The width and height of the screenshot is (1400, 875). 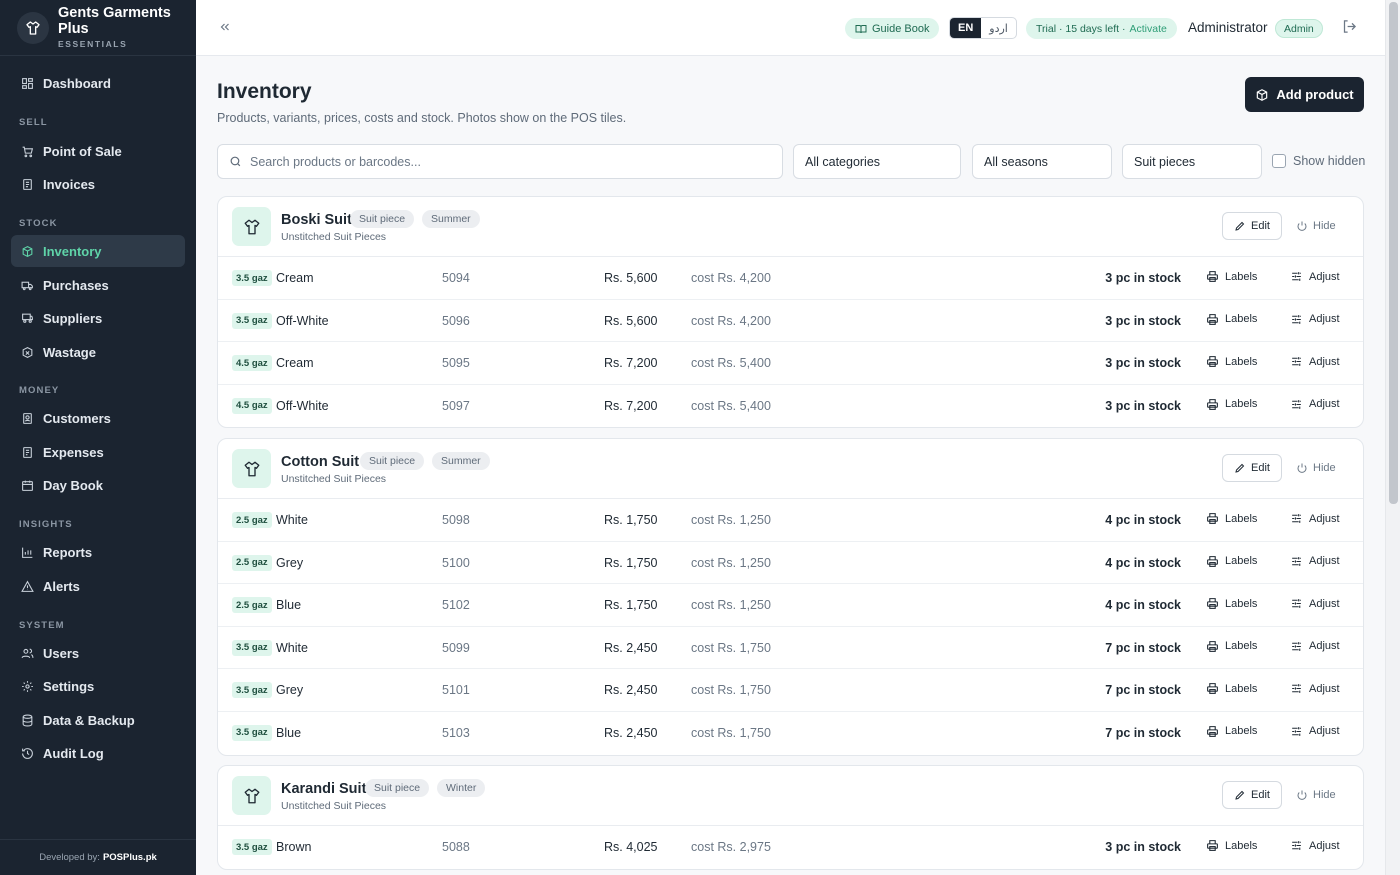 What do you see at coordinates (98, 352) in the screenshot?
I see `sidebar-item-wastage: Wastage` at bounding box center [98, 352].